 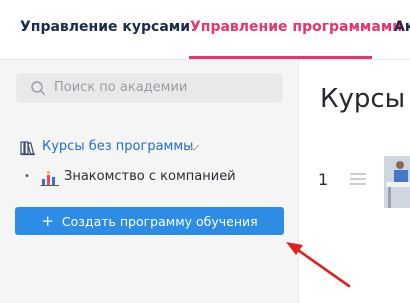 What do you see at coordinates (358, 179) in the screenshot?
I see `drag-handle-icon` at bounding box center [358, 179].